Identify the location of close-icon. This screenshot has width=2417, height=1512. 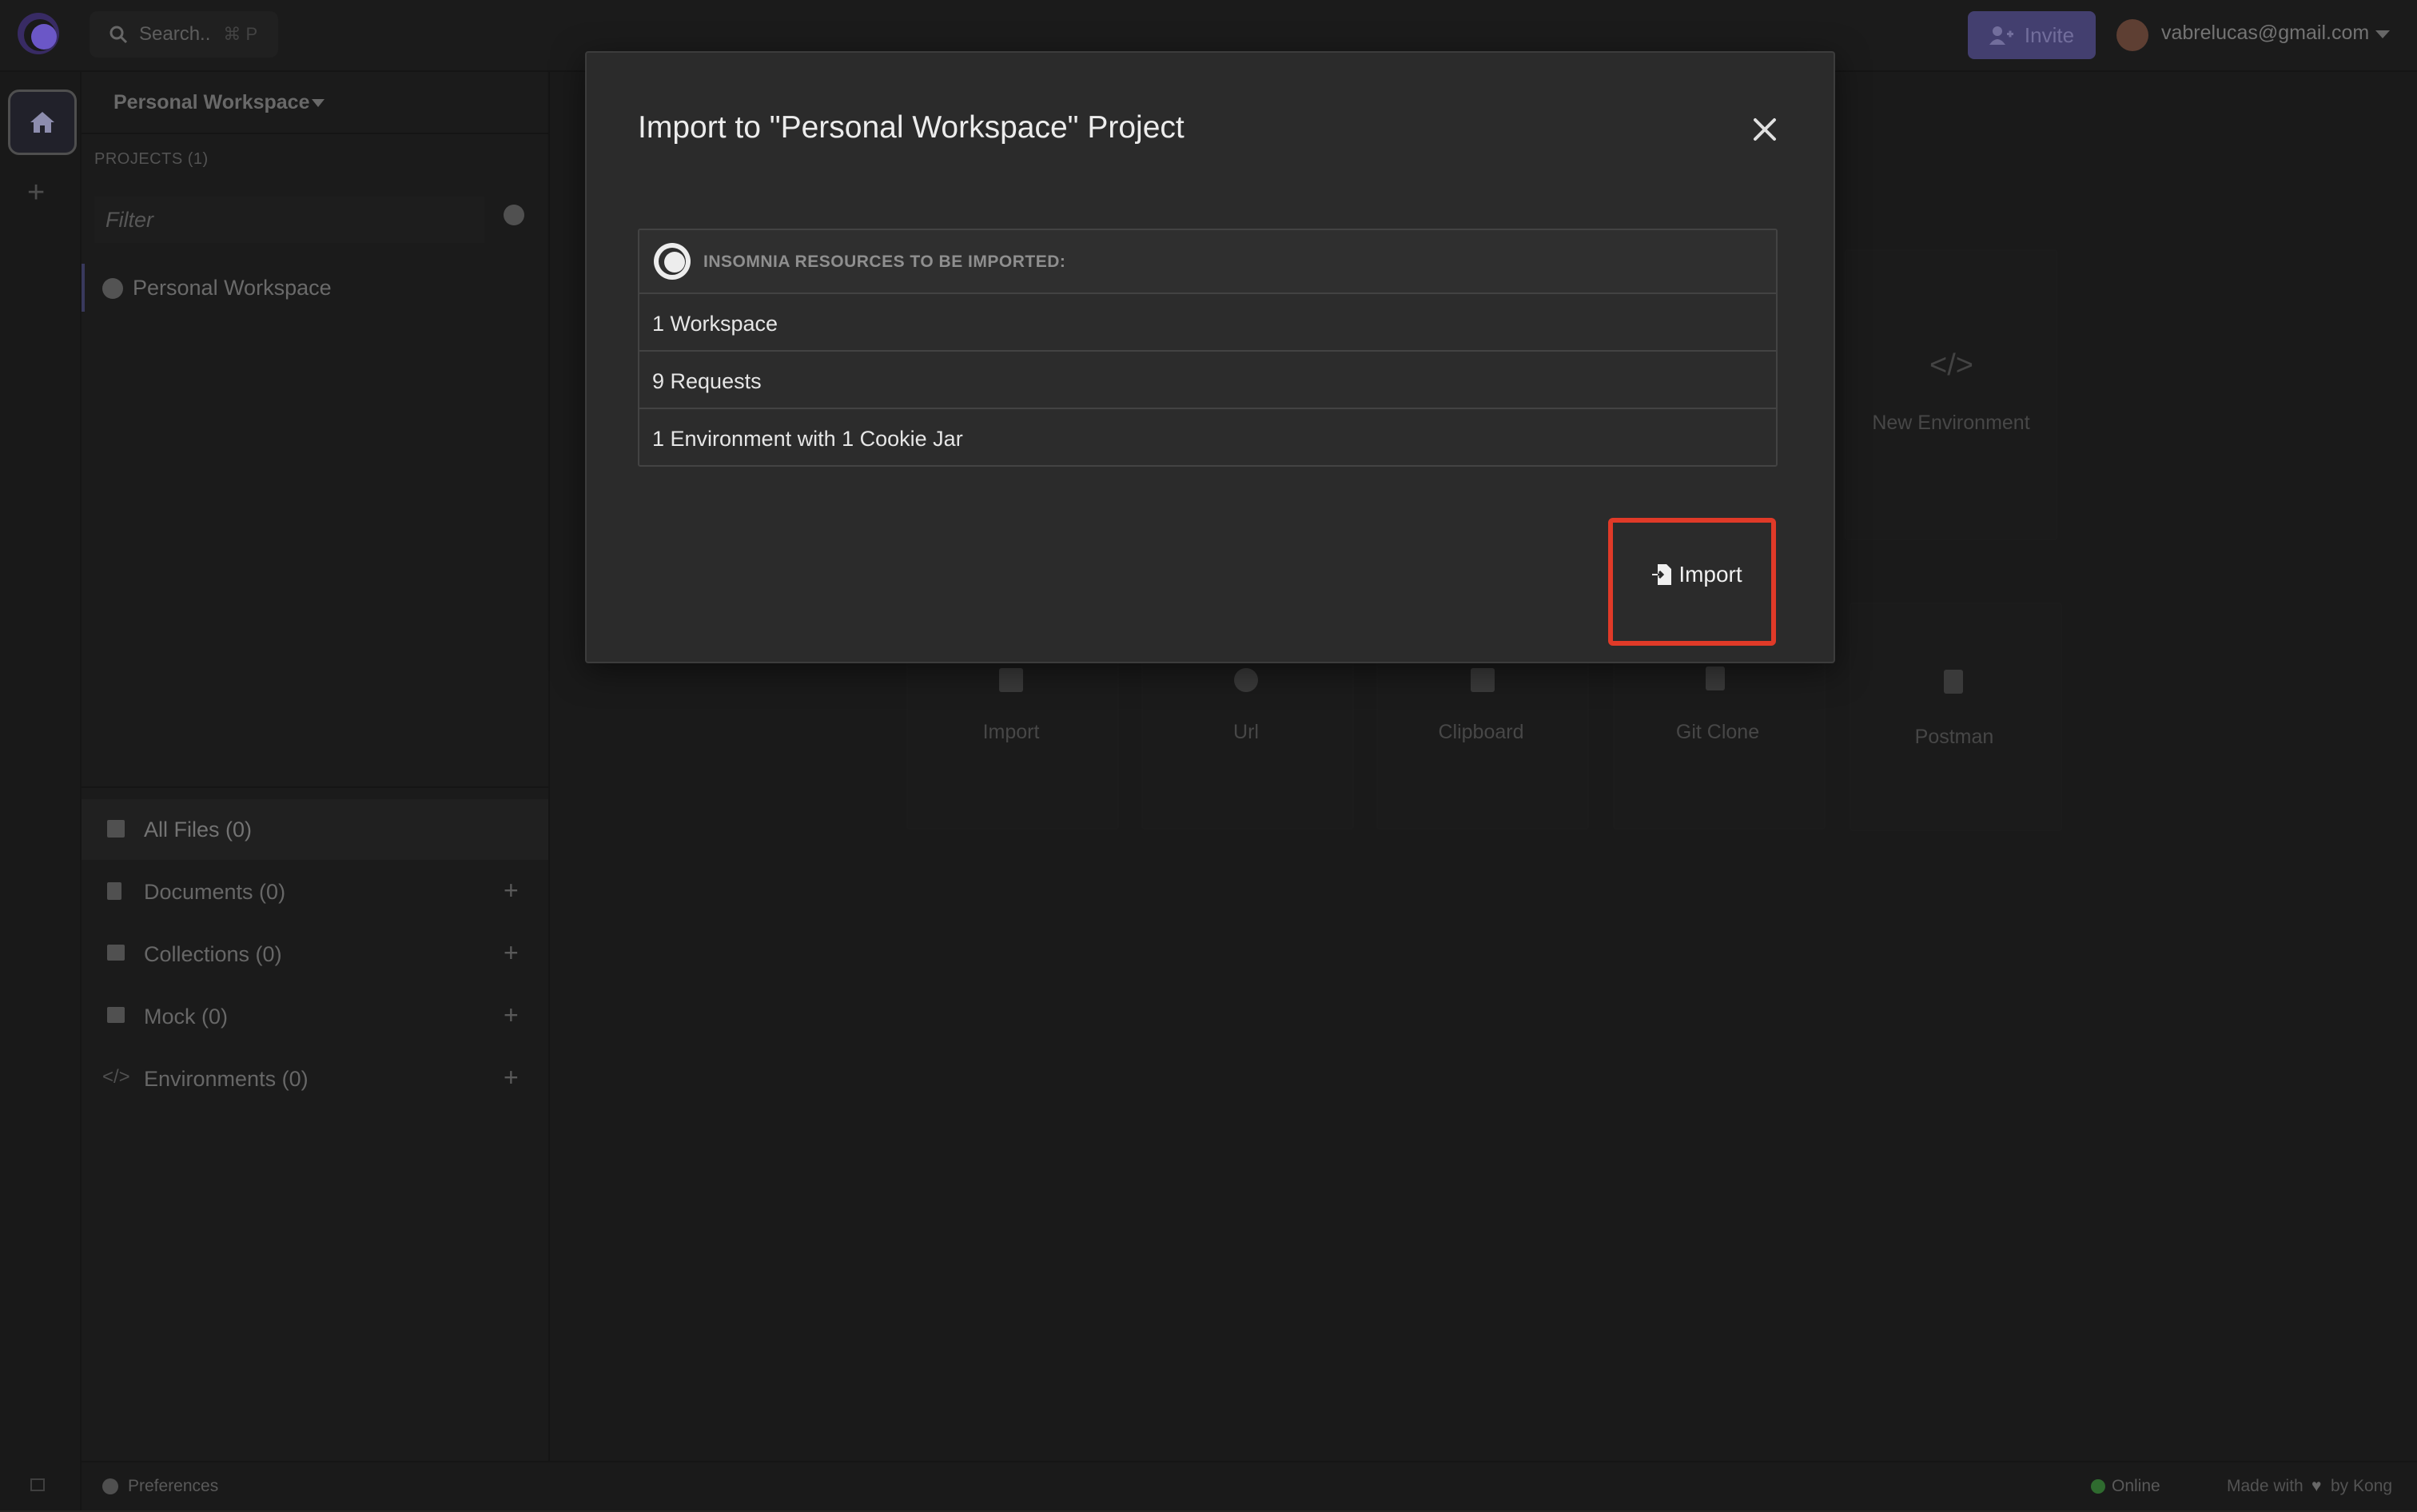
(1765, 129).